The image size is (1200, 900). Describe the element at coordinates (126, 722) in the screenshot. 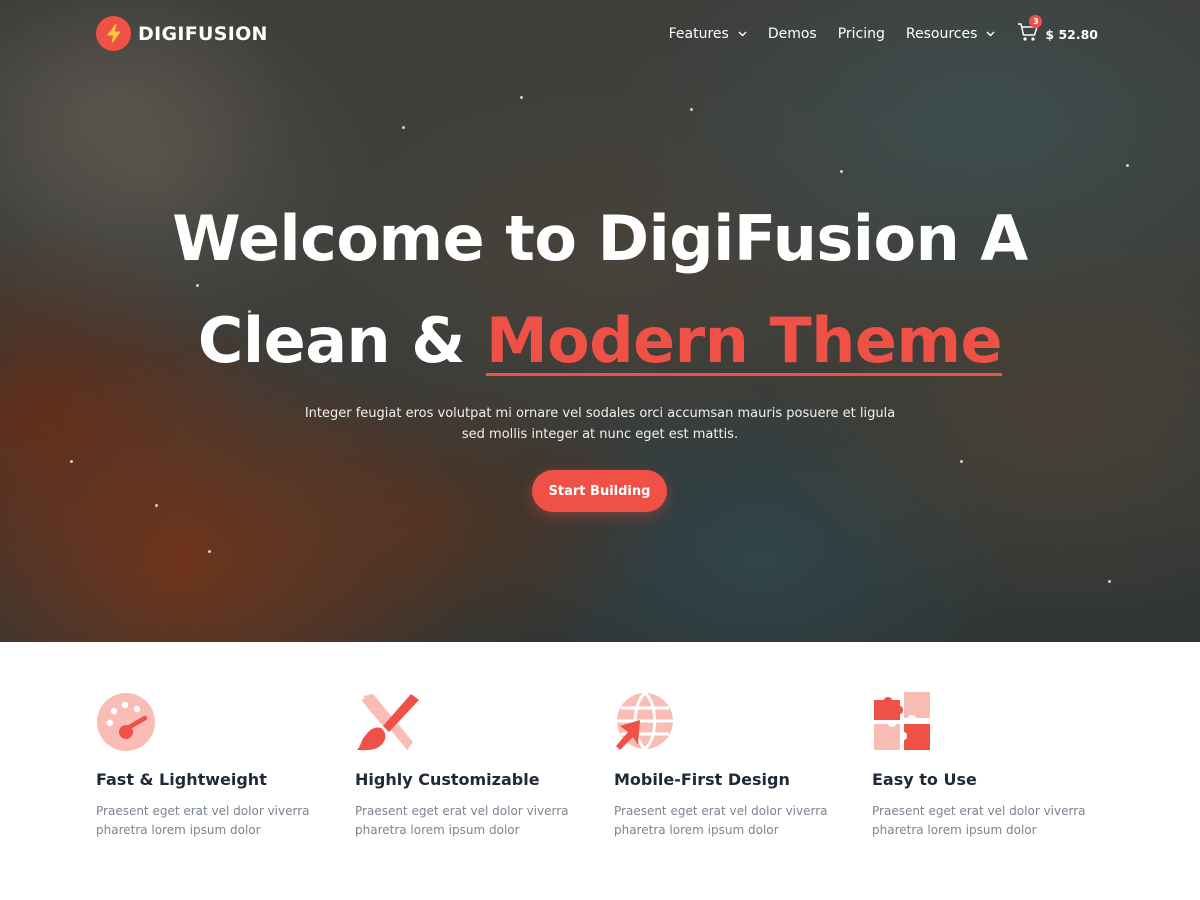

I see `speedometer-icon` at that location.